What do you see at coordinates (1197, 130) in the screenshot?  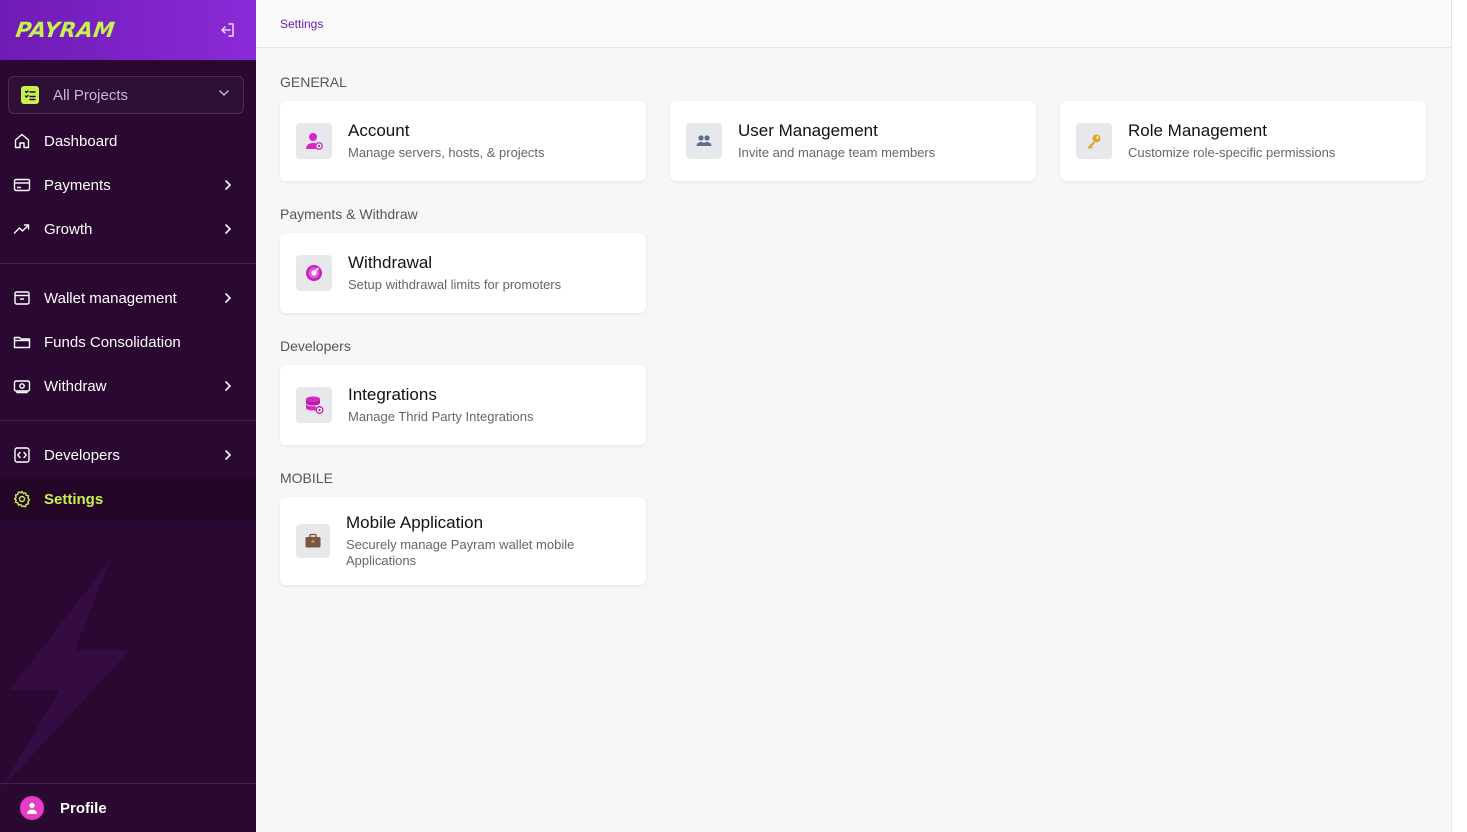 I see `card-title: Role Management` at bounding box center [1197, 130].